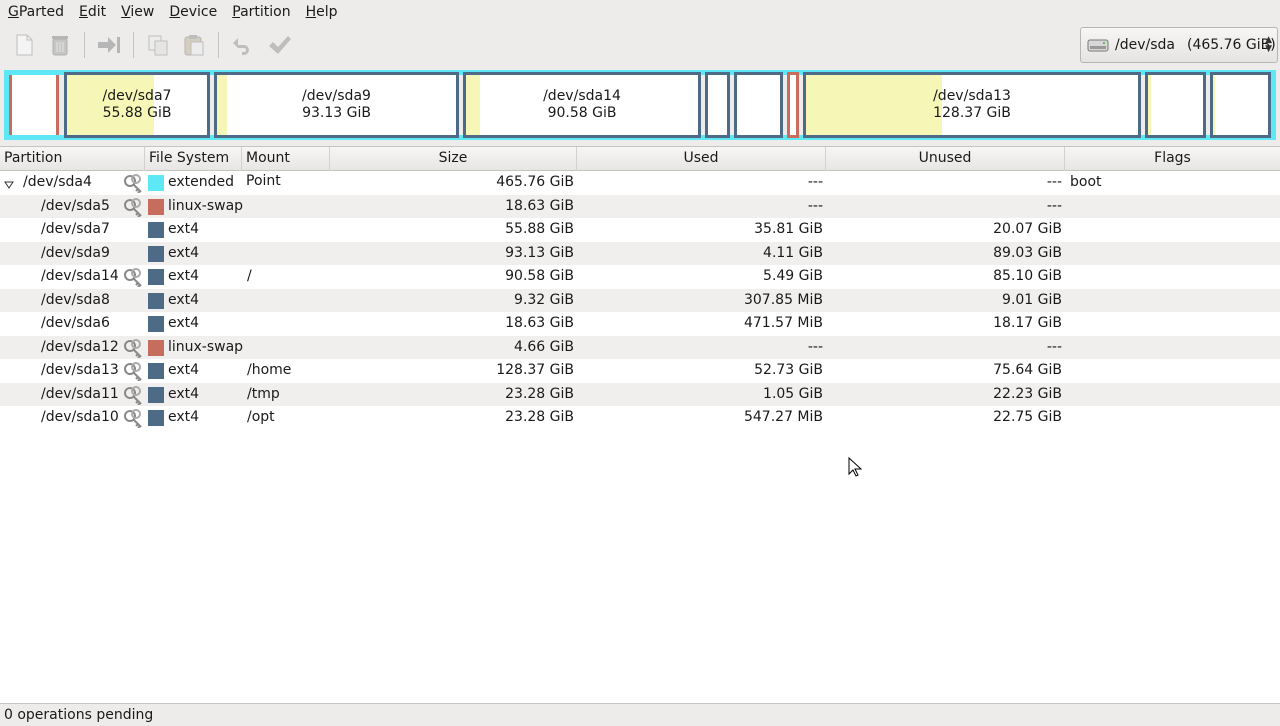 This screenshot has width=1280, height=726. I want to click on column-header-partition: Partition, so click(72, 159).